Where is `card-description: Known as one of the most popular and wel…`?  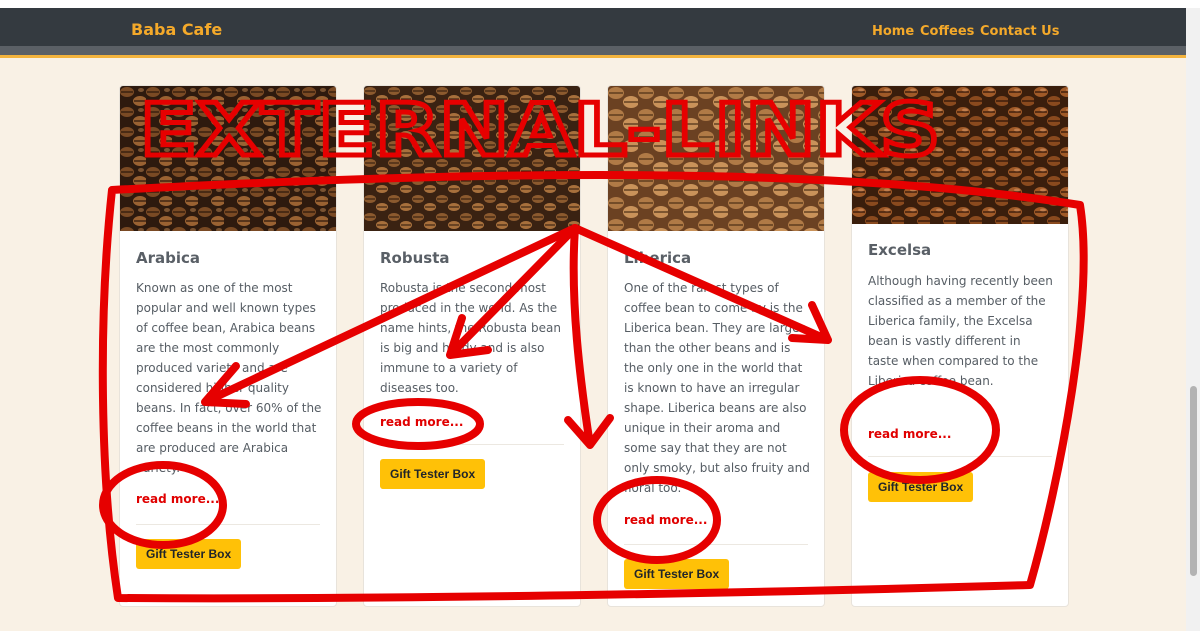 card-description: Known as one of the most popular and wel… is located at coordinates (229, 378).